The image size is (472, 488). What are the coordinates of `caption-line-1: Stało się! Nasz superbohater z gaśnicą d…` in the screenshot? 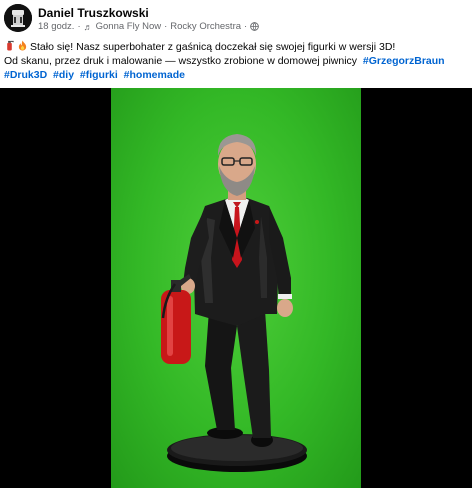 It's located at (237, 47).